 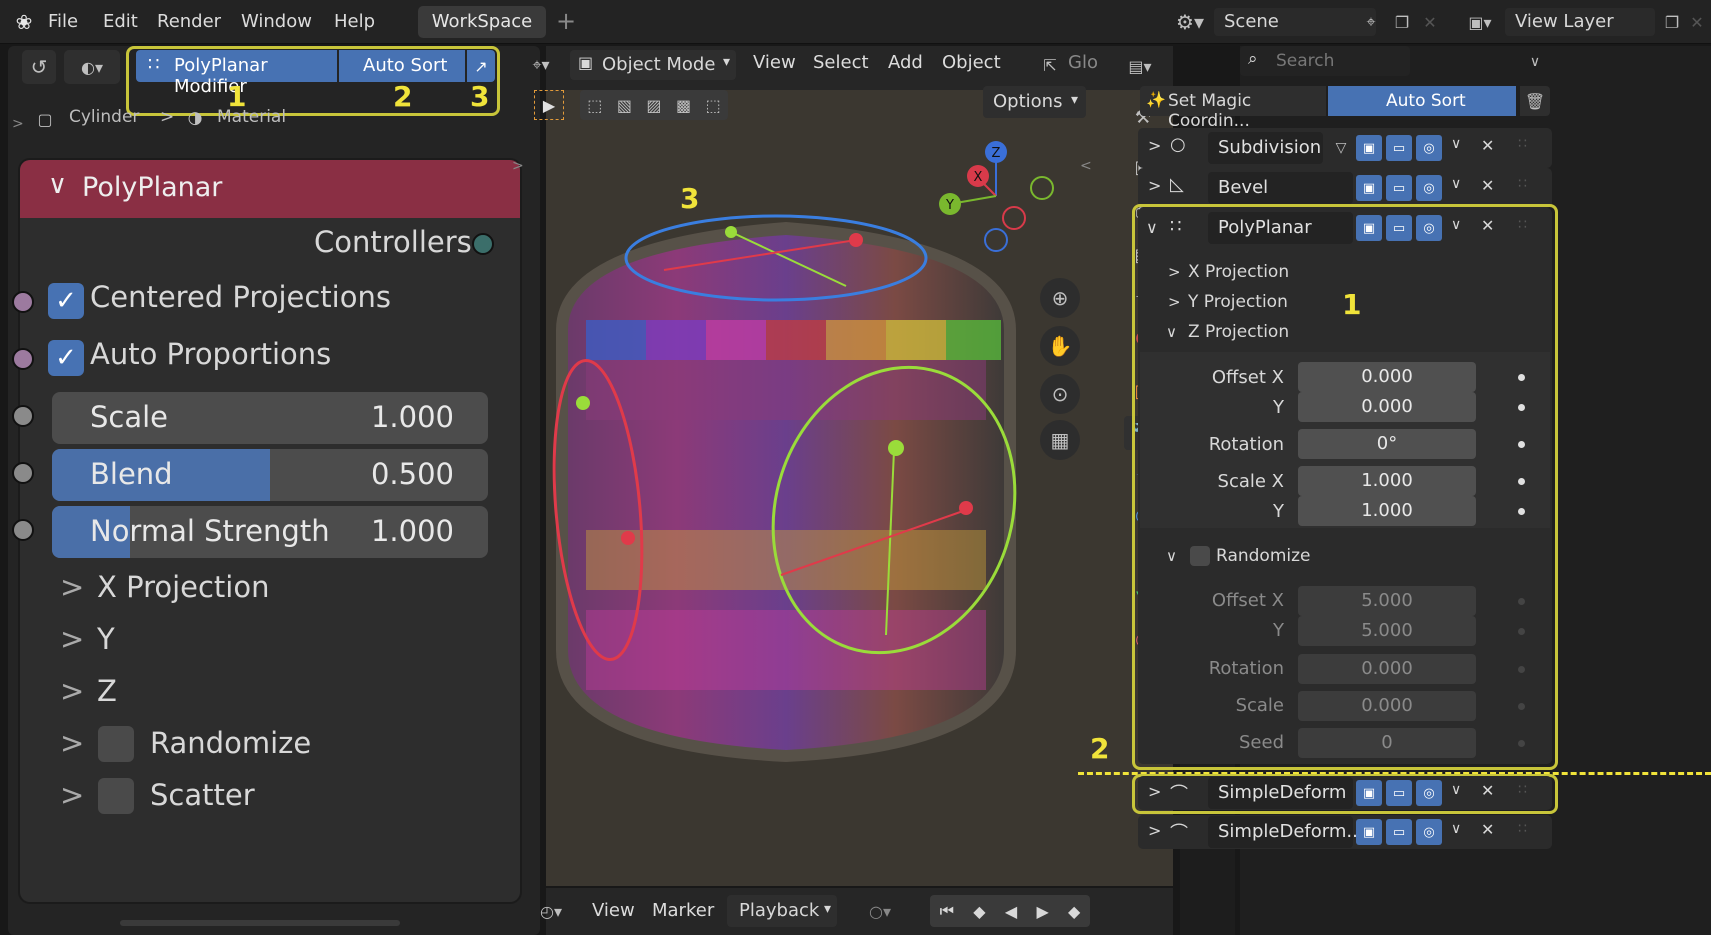 I want to click on vp-menu-select: Select, so click(x=841, y=62).